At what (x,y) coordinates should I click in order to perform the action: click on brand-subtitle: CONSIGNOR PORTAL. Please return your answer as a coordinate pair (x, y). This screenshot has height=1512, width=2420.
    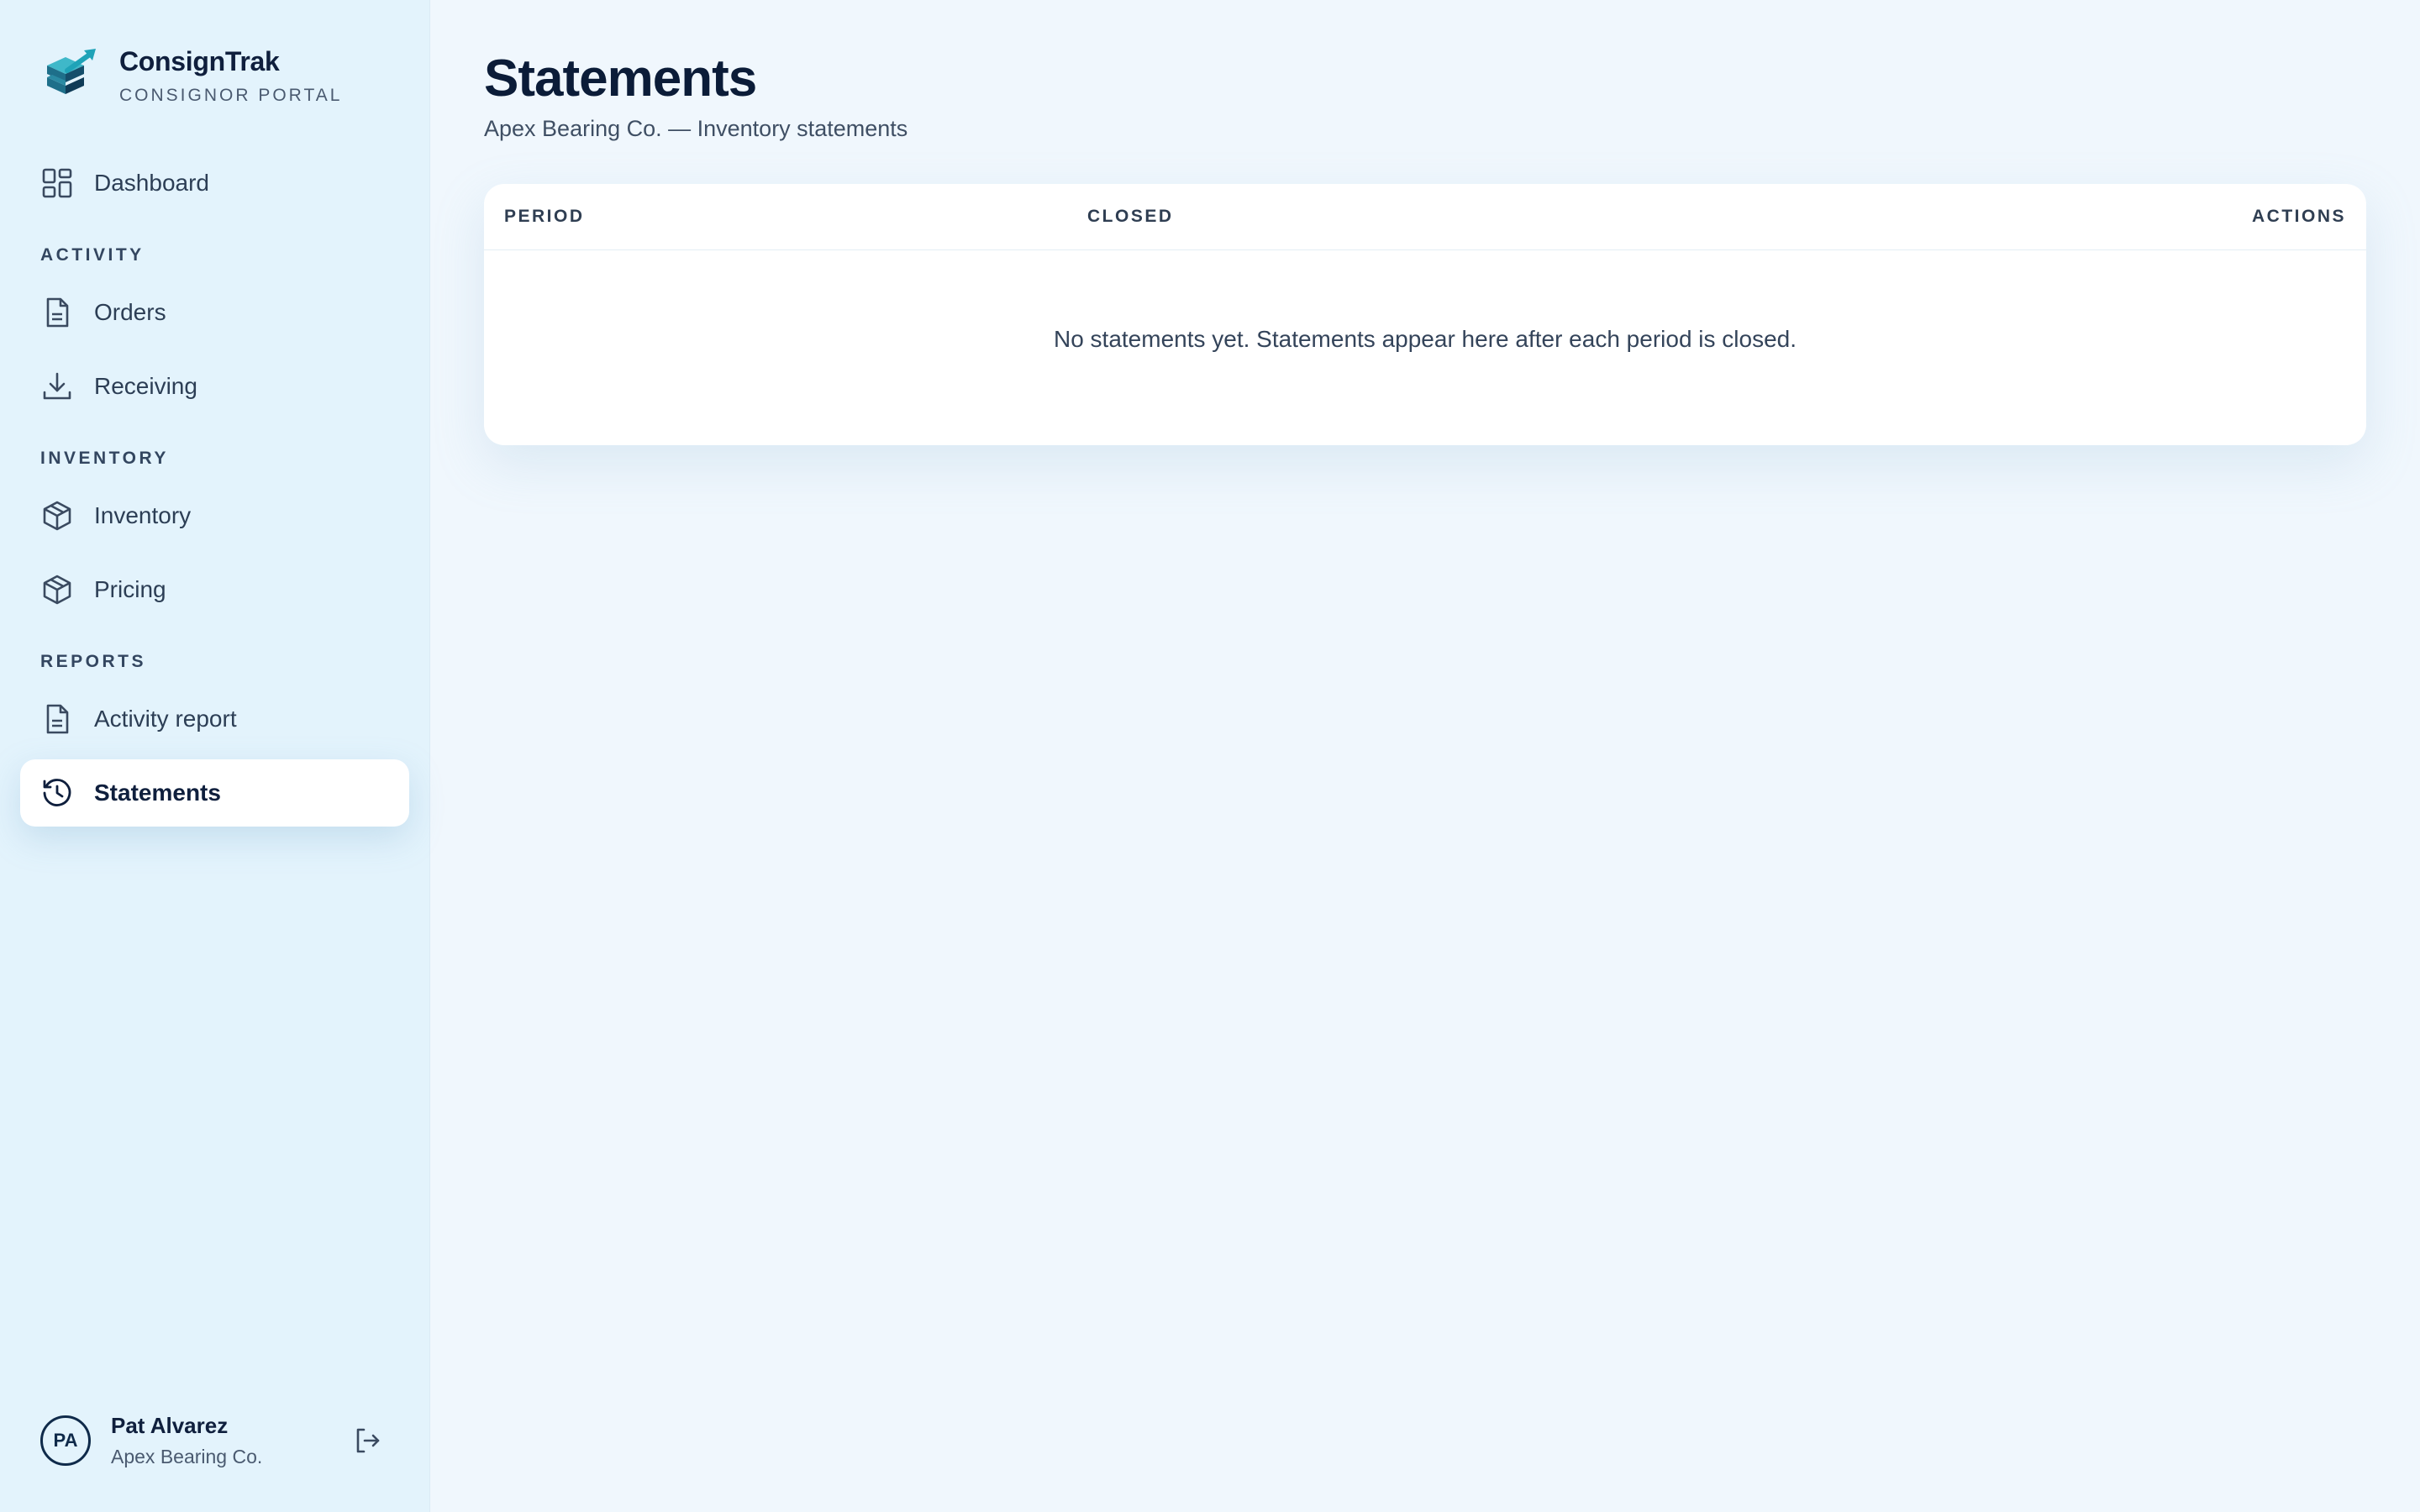
    Looking at the image, I should click on (231, 95).